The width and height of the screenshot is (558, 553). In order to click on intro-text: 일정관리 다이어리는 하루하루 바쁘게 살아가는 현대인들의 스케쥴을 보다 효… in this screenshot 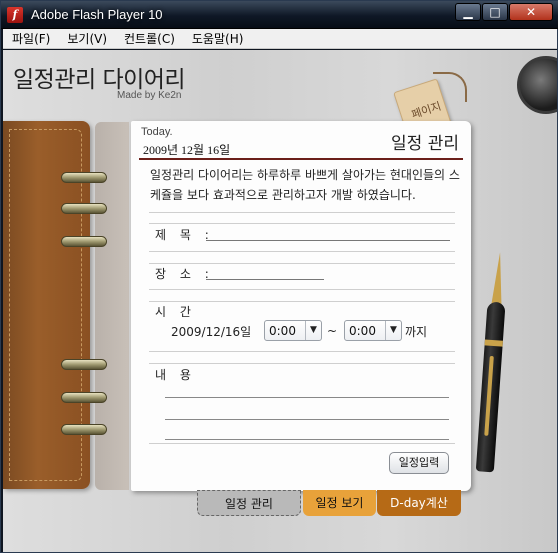, I will do `click(305, 185)`.